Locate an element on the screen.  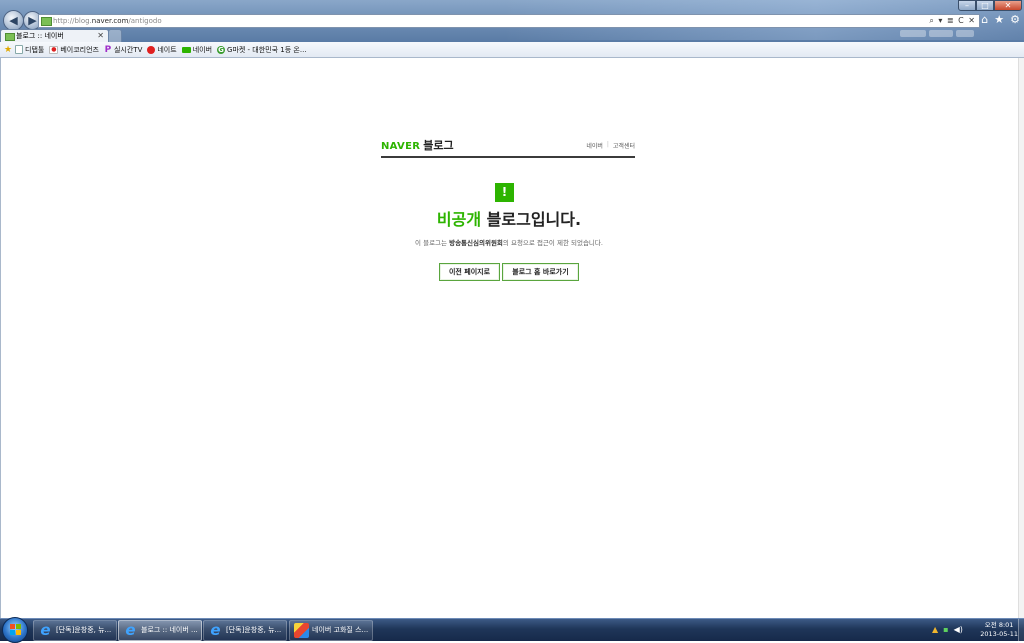
tab-favicon-icon is located at coordinates (10, 37).